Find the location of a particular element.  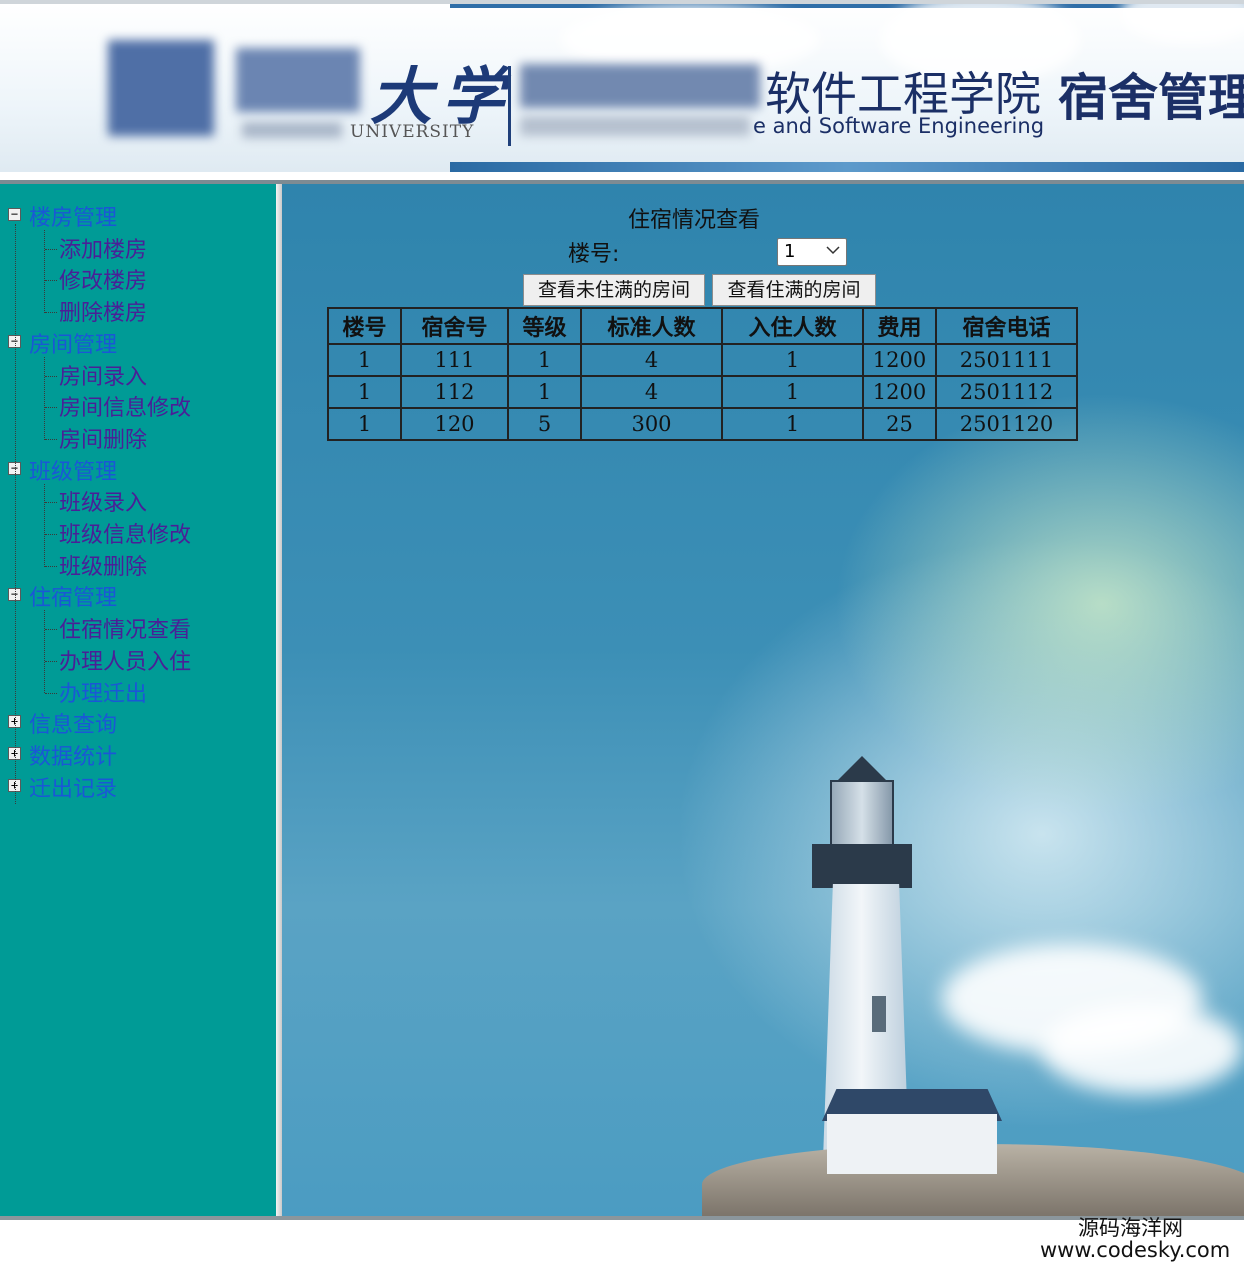

college-name-en: e and Software Engineering is located at coordinates (899, 126).